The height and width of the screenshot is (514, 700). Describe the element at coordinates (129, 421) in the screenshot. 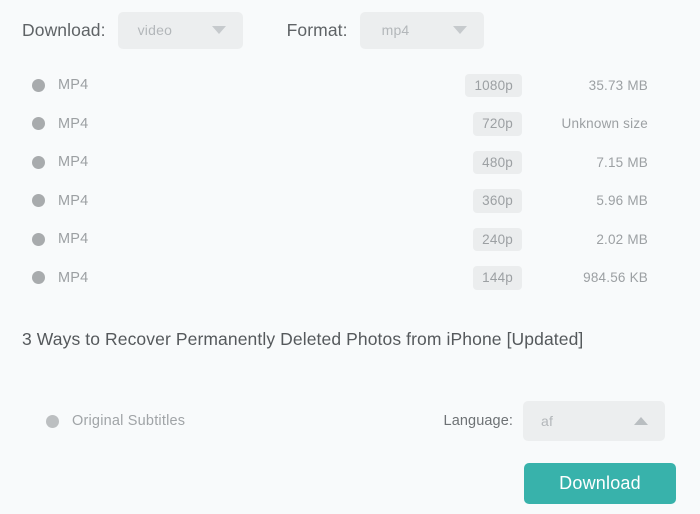

I see `subtitles-option-label: Original Subtitles` at that location.